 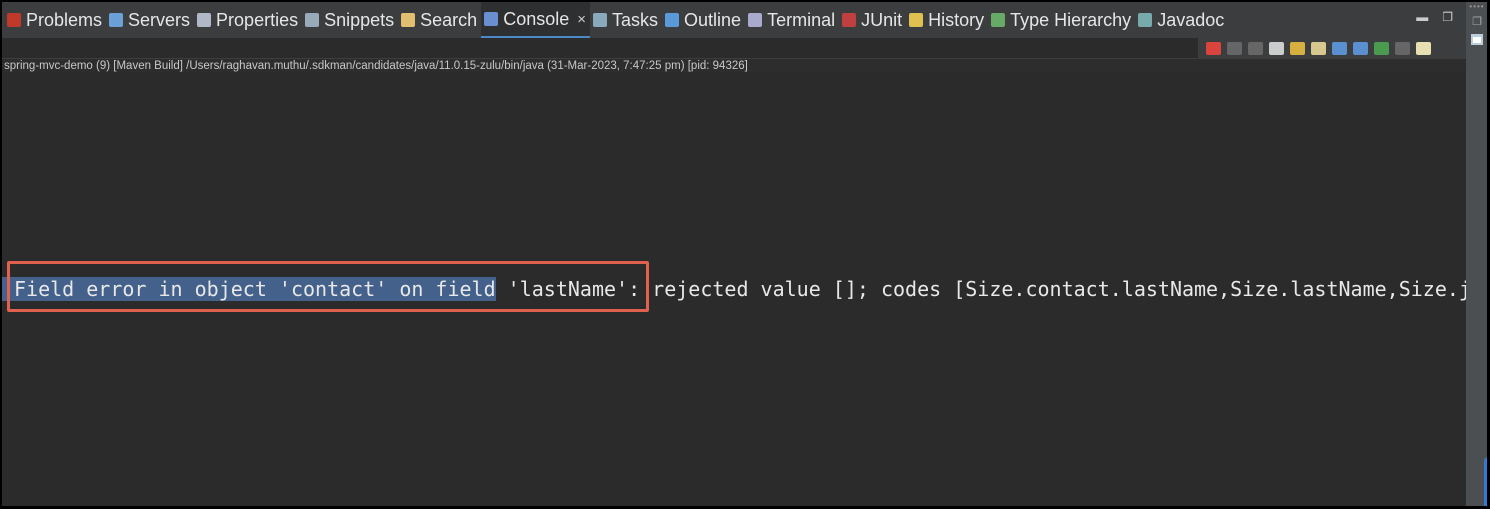 What do you see at coordinates (1434, 17) in the screenshot?
I see `window-controls: ▬ ❐` at bounding box center [1434, 17].